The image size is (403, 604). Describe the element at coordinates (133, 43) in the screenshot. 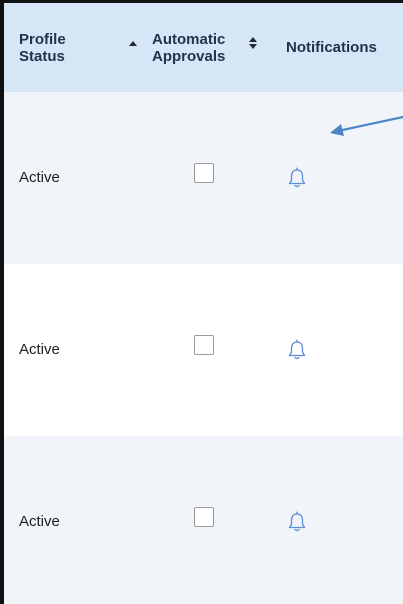

I see `sort-ascending-icon` at that location.